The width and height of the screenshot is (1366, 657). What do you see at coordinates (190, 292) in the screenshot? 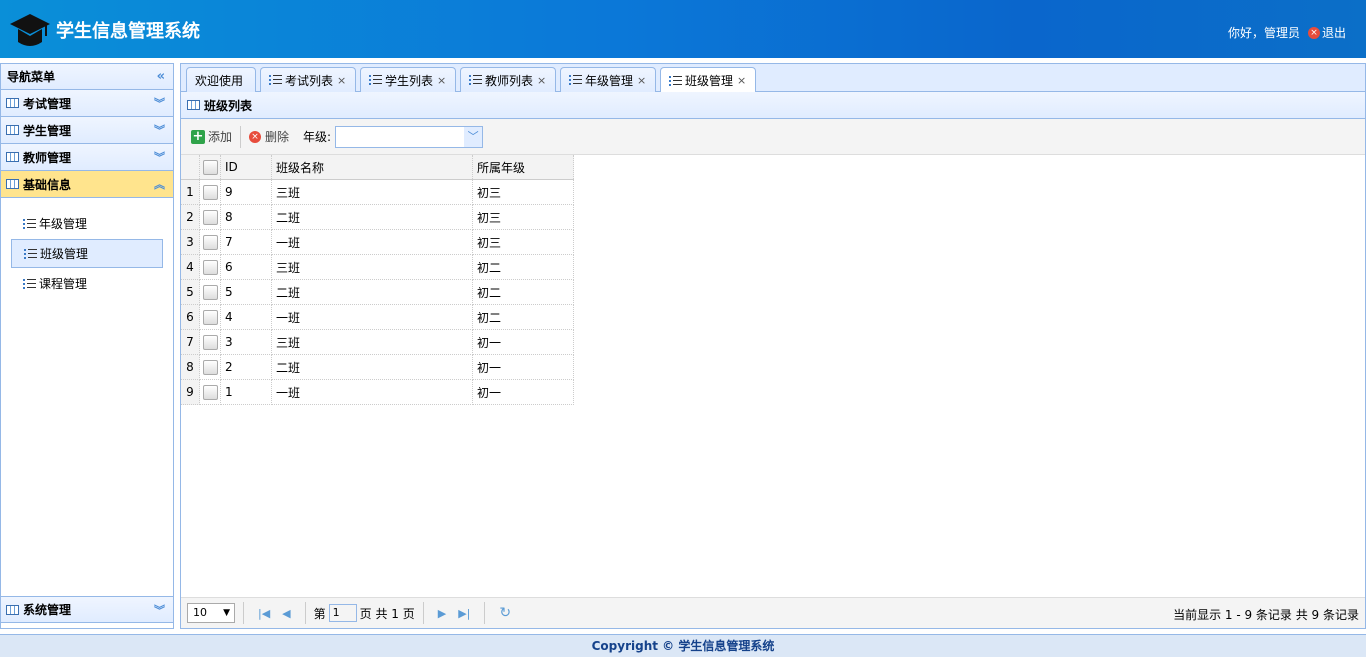
I see `row-number: 5` at bounding box center [190, 292].